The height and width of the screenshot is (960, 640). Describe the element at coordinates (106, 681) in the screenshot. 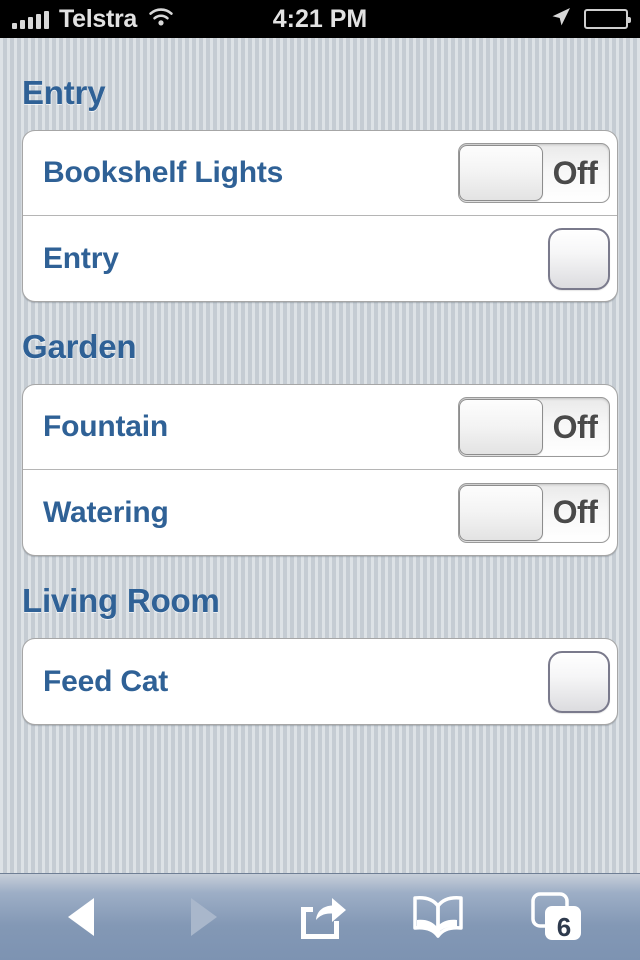

I see `row-label: Feed Cat` at that location.